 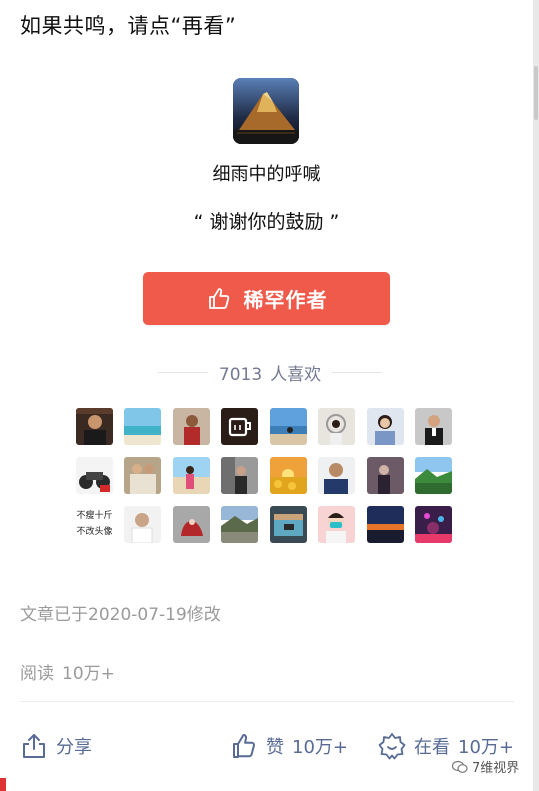 I want to click on wechat-icon, so click(x=460, y=766).